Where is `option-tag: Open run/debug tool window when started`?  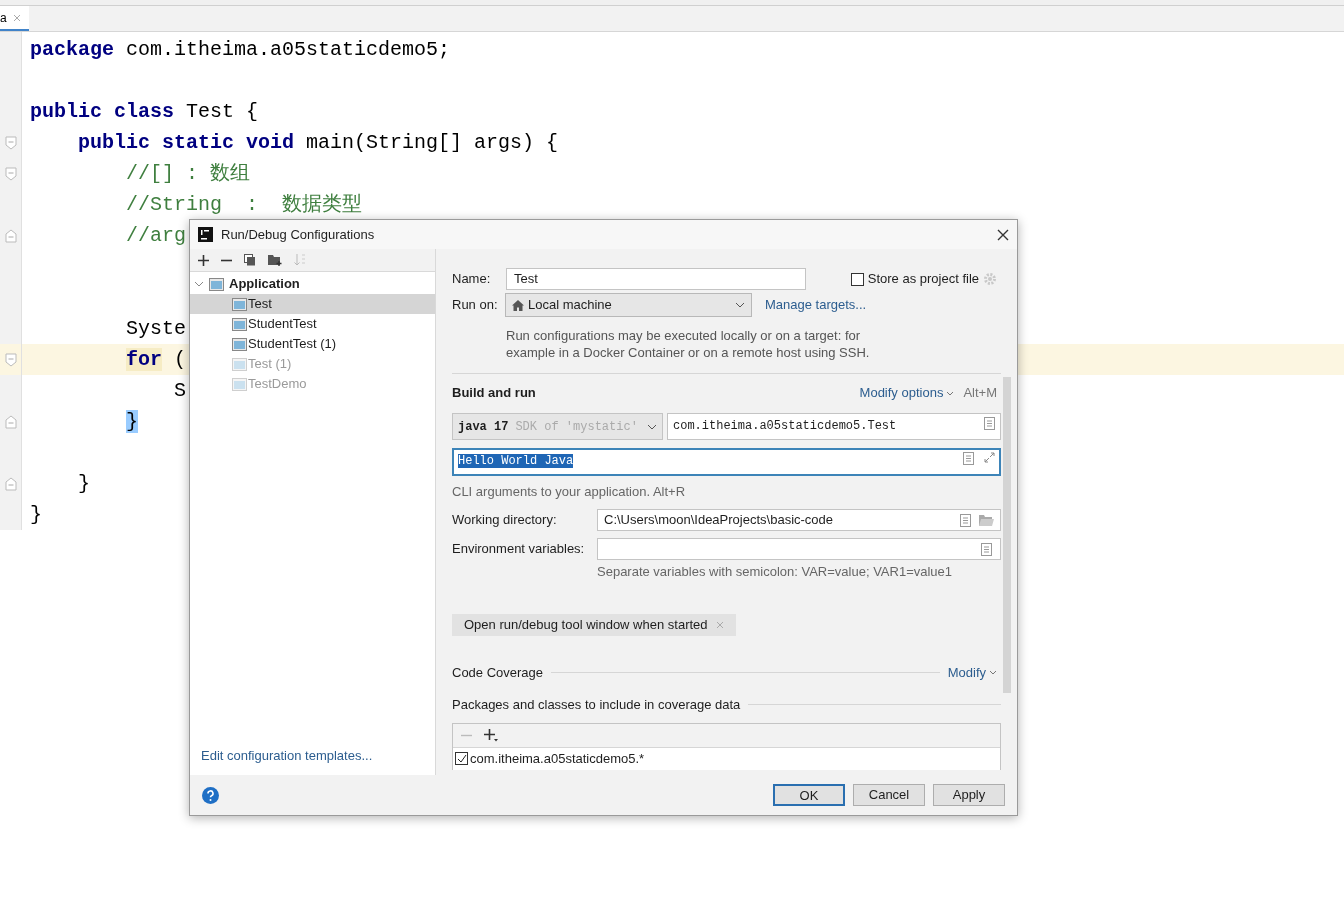
option-tag: Open run/debug tool window when started is located at coordinates (594, 624).